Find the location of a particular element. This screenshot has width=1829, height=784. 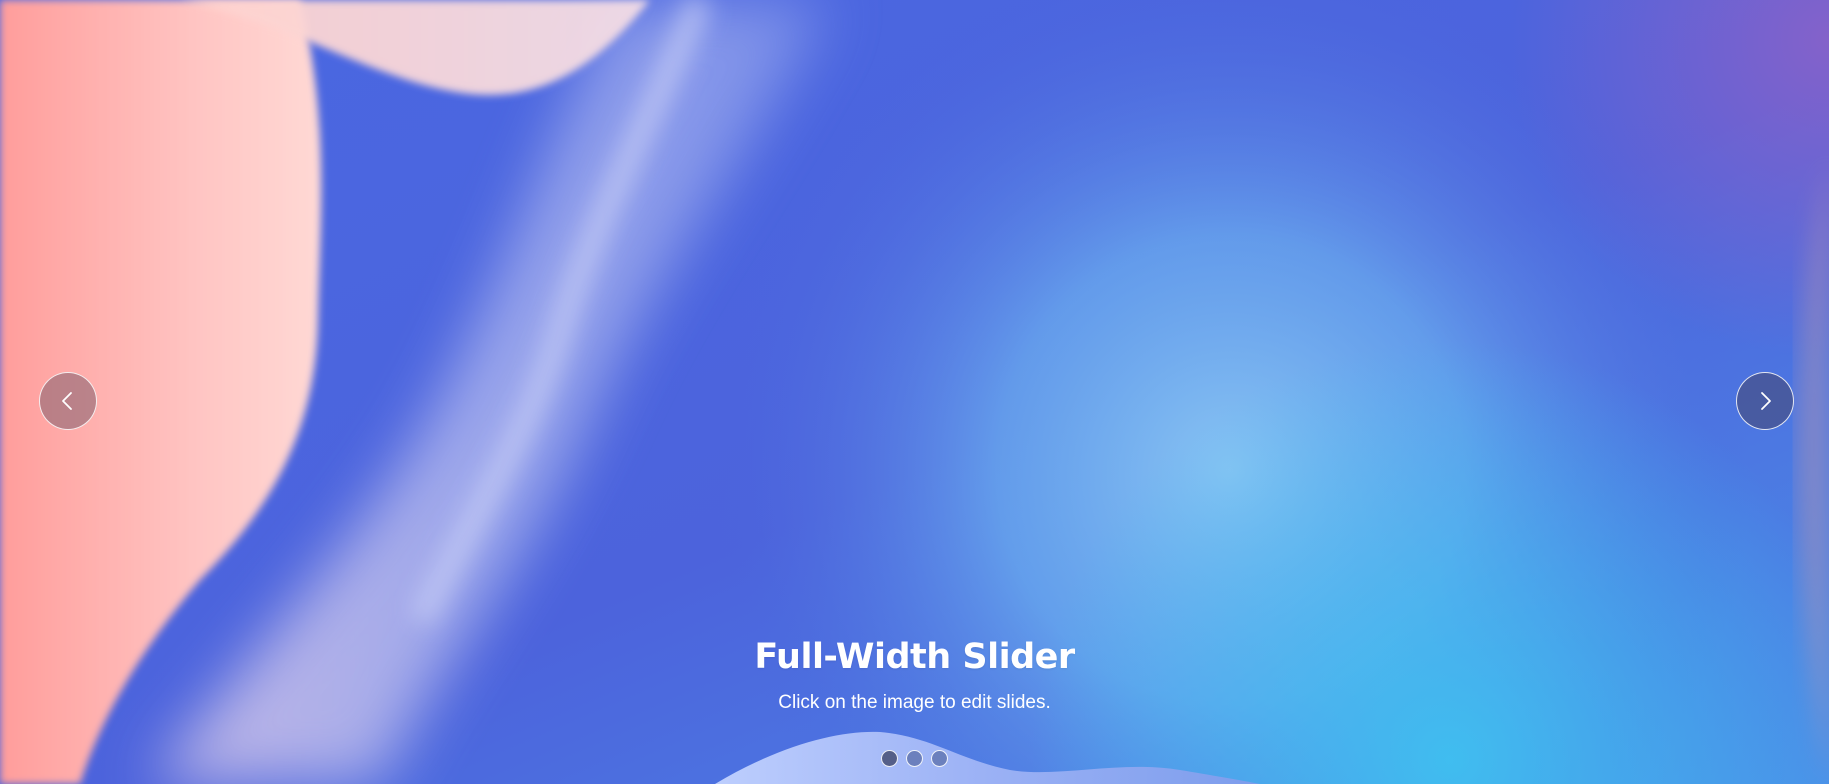

slide-pagination is located at coordinates (914, 758).